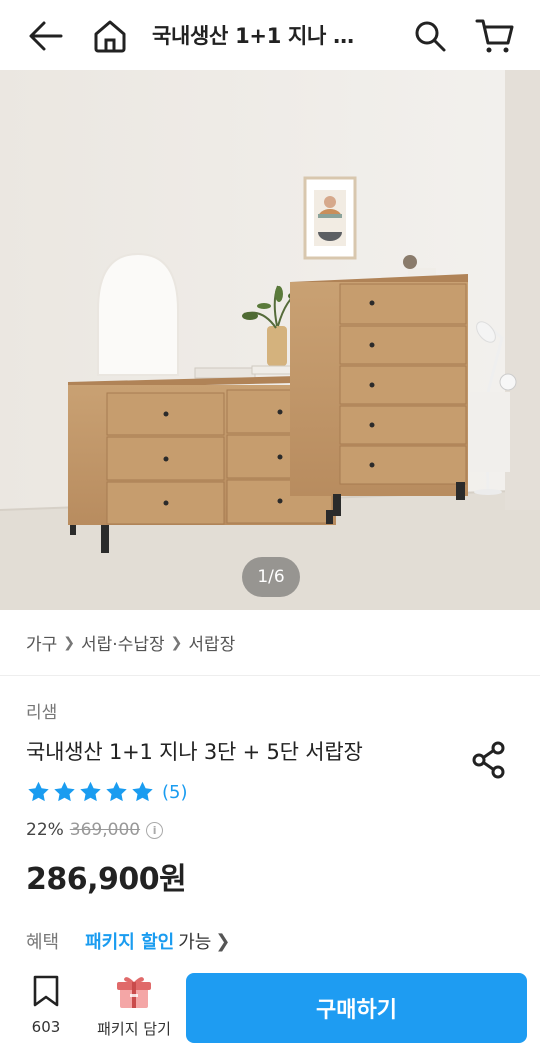 The height and width of the screenshot is (1053, 540). What do you see at coordinates (45, 830) in the screenshot?
I see `discount-rate: 22%` at bounding box center [45, 830].